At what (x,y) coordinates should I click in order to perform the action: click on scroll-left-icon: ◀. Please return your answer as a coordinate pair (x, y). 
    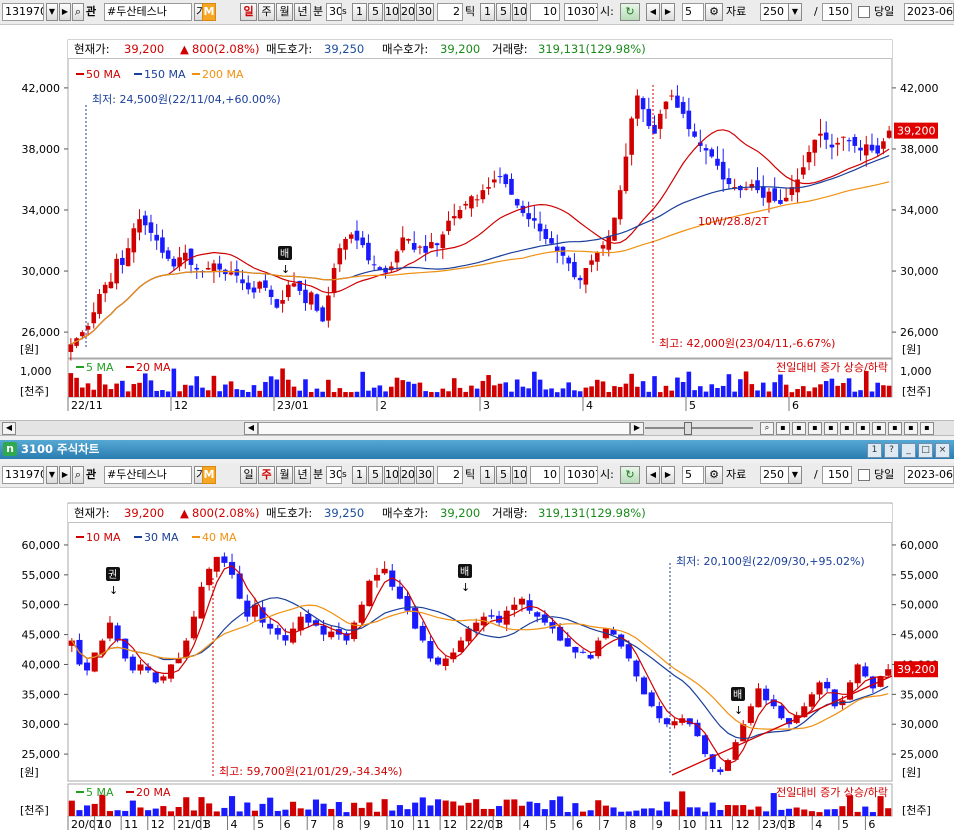
    Looking at the image, I should click on (9, 428).